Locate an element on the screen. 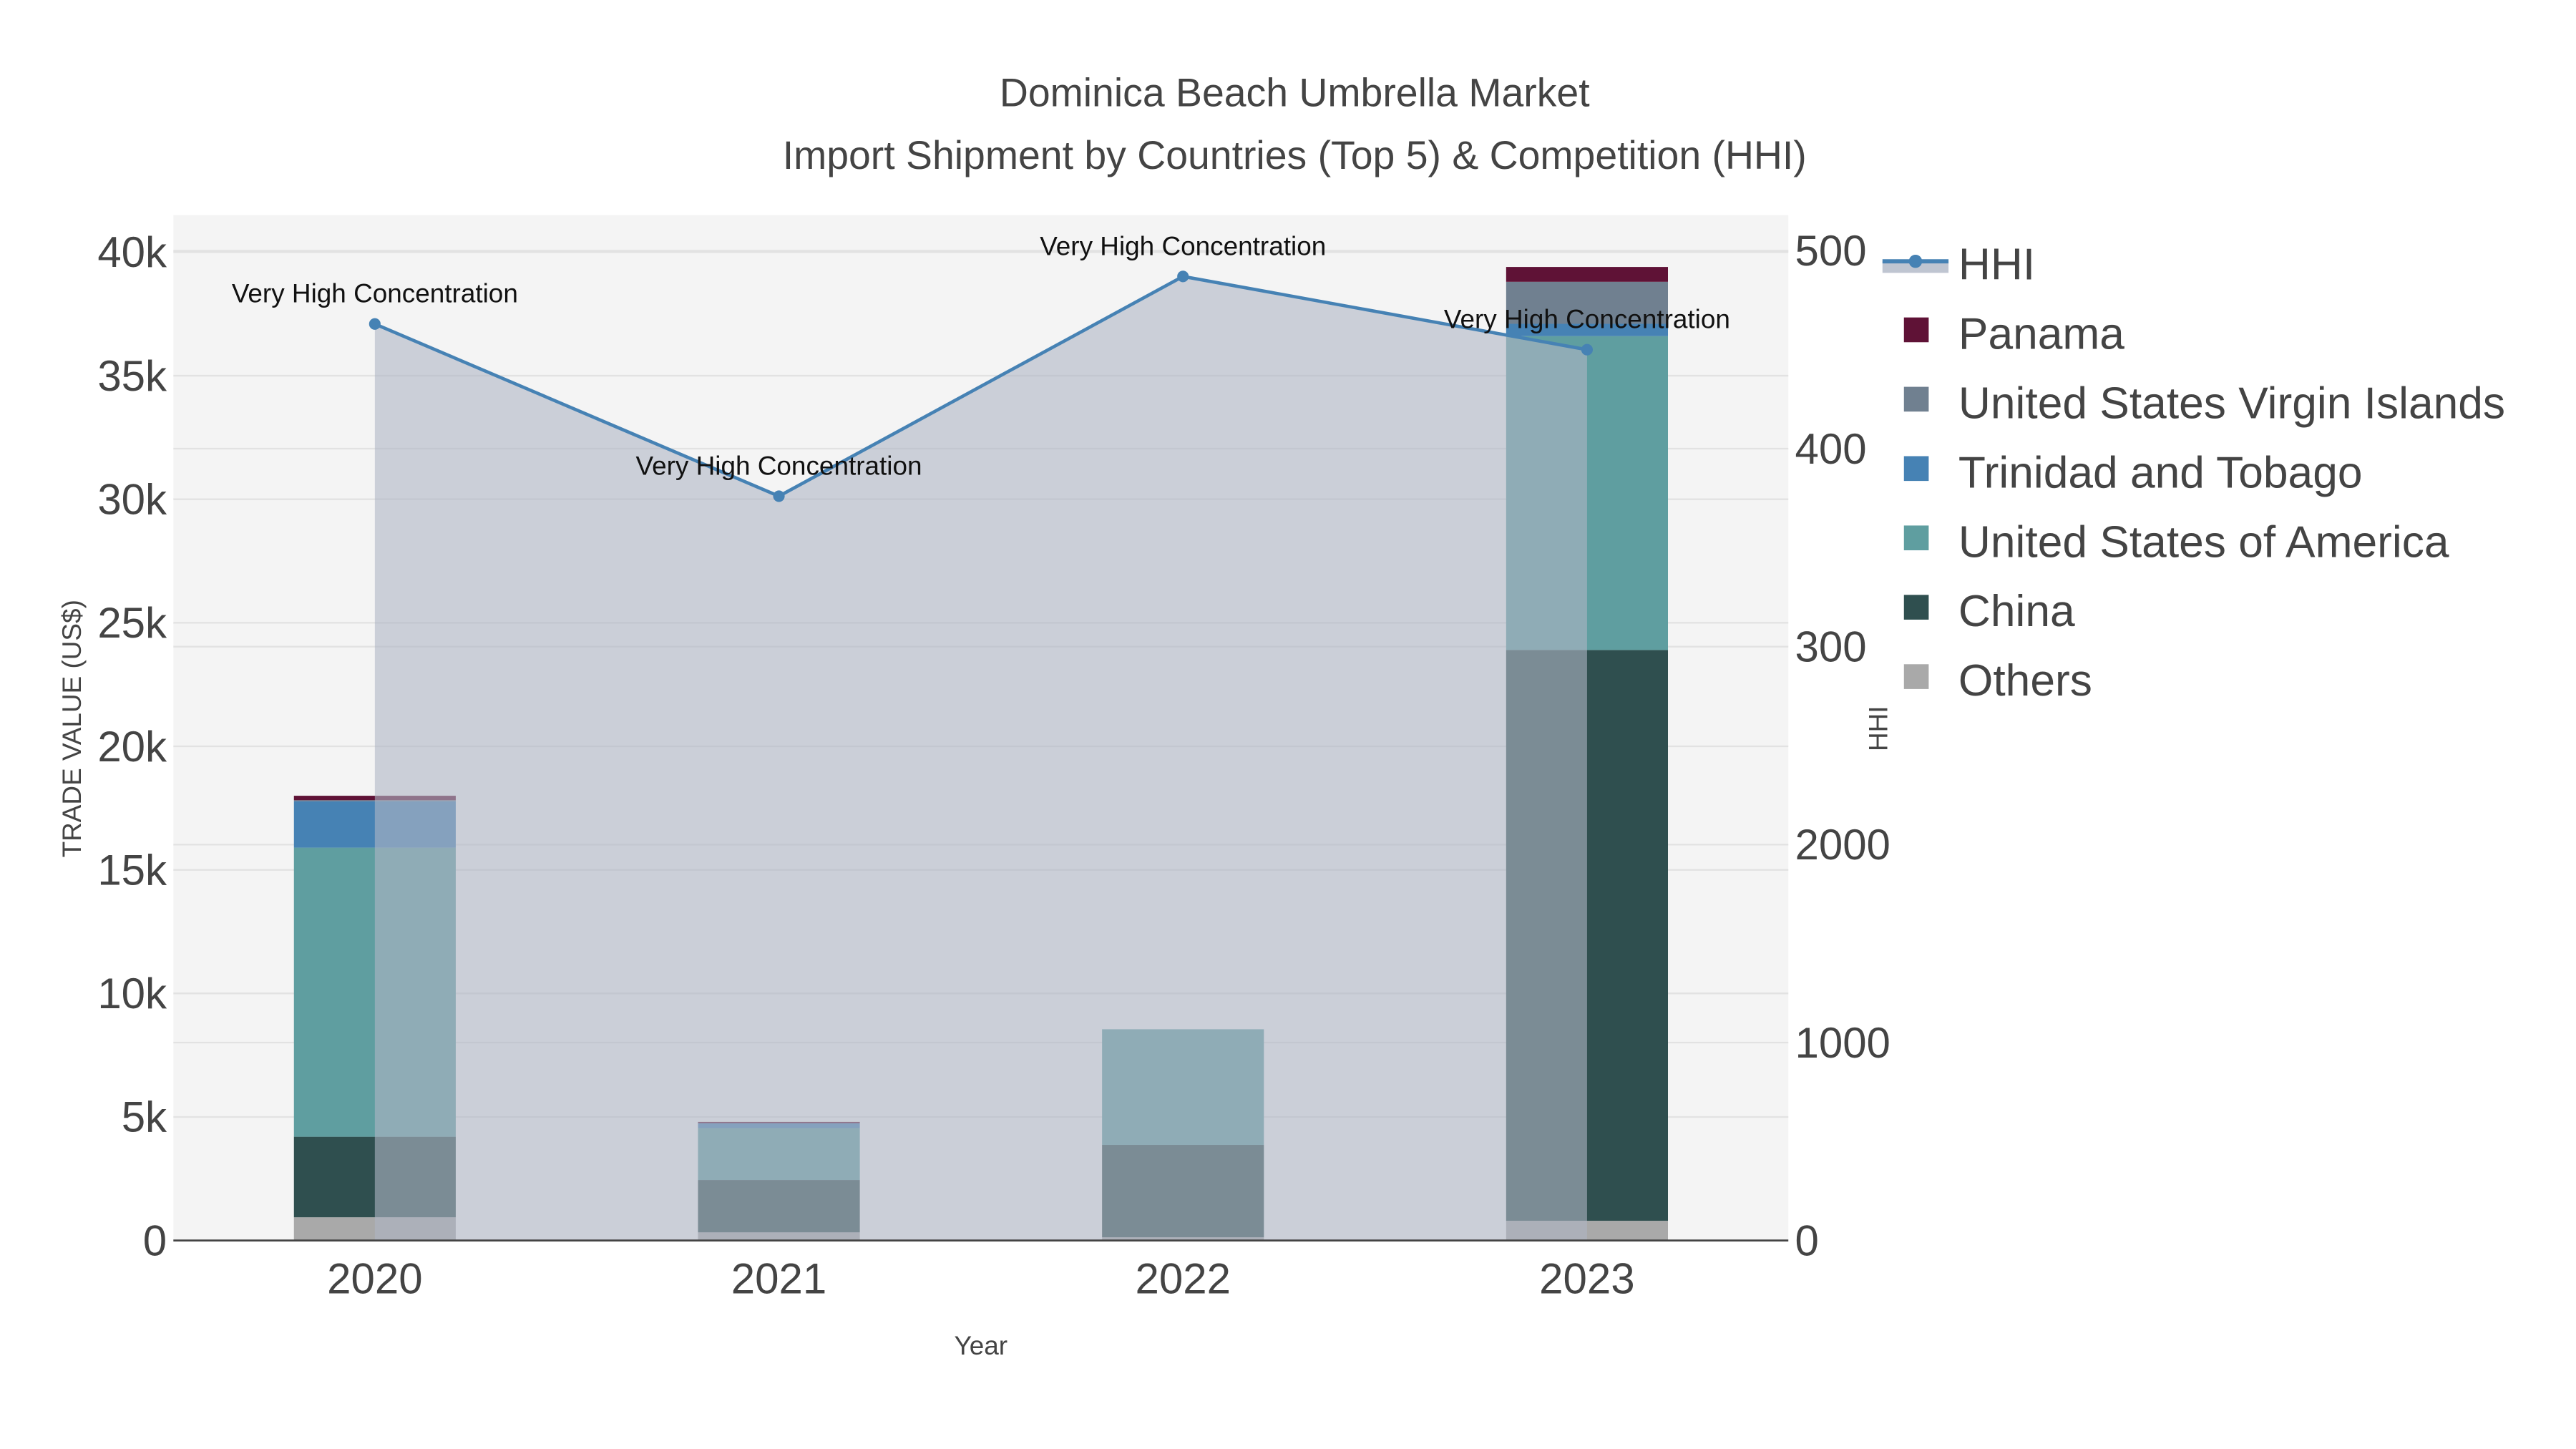 This screenshot has height=1449, width=2576. y2-tick-label: 0 is located at coordinates (1806, 1240).